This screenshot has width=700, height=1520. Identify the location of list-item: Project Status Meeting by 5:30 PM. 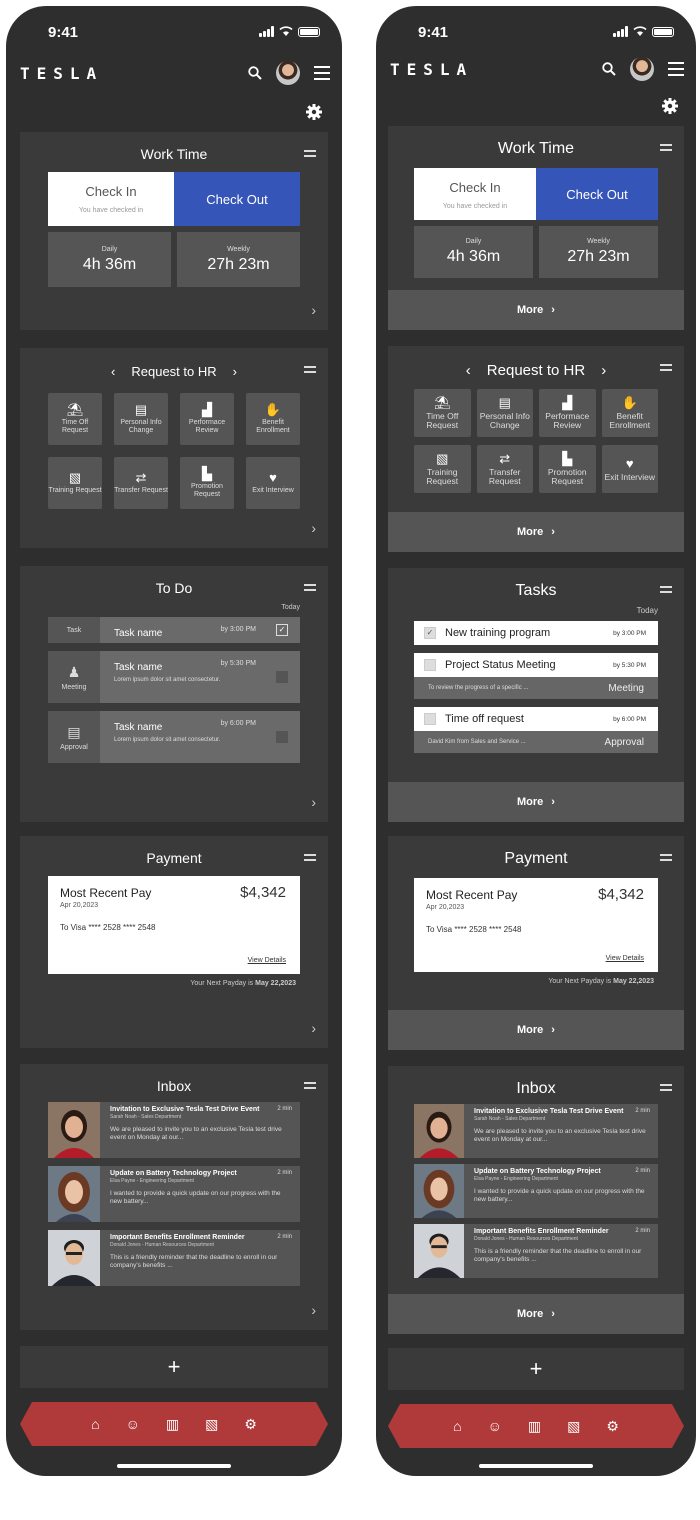
(536, 665).